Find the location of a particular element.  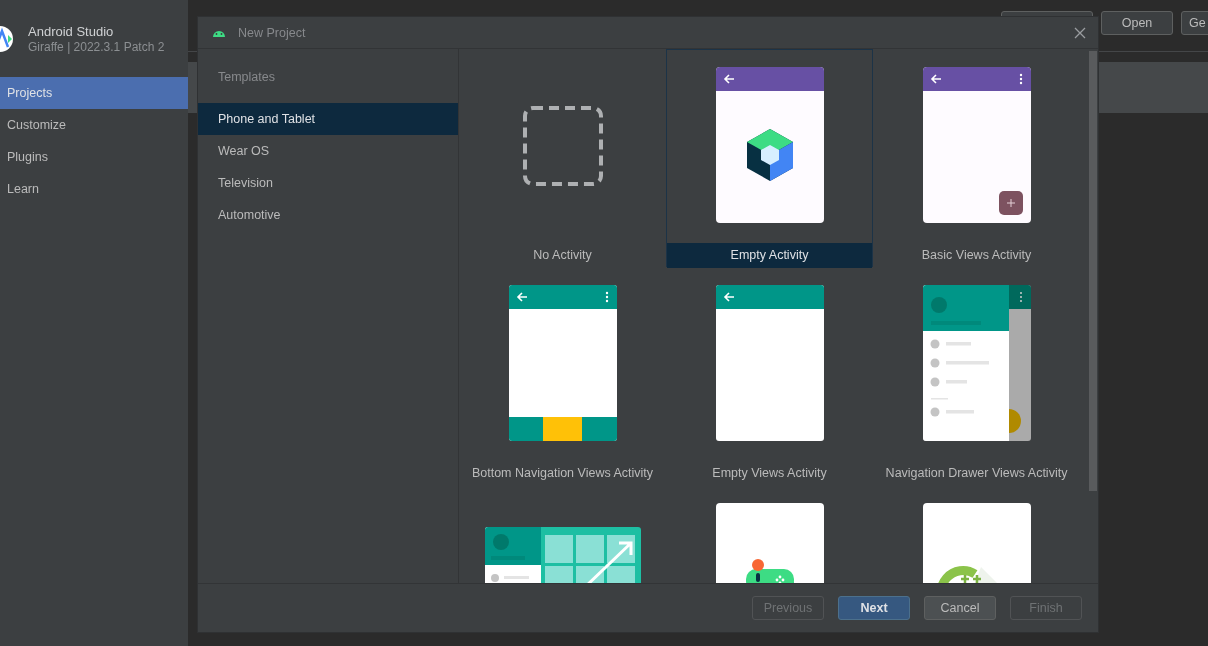

template-label: Empty Views Activity is located at coordinates (769, 473).